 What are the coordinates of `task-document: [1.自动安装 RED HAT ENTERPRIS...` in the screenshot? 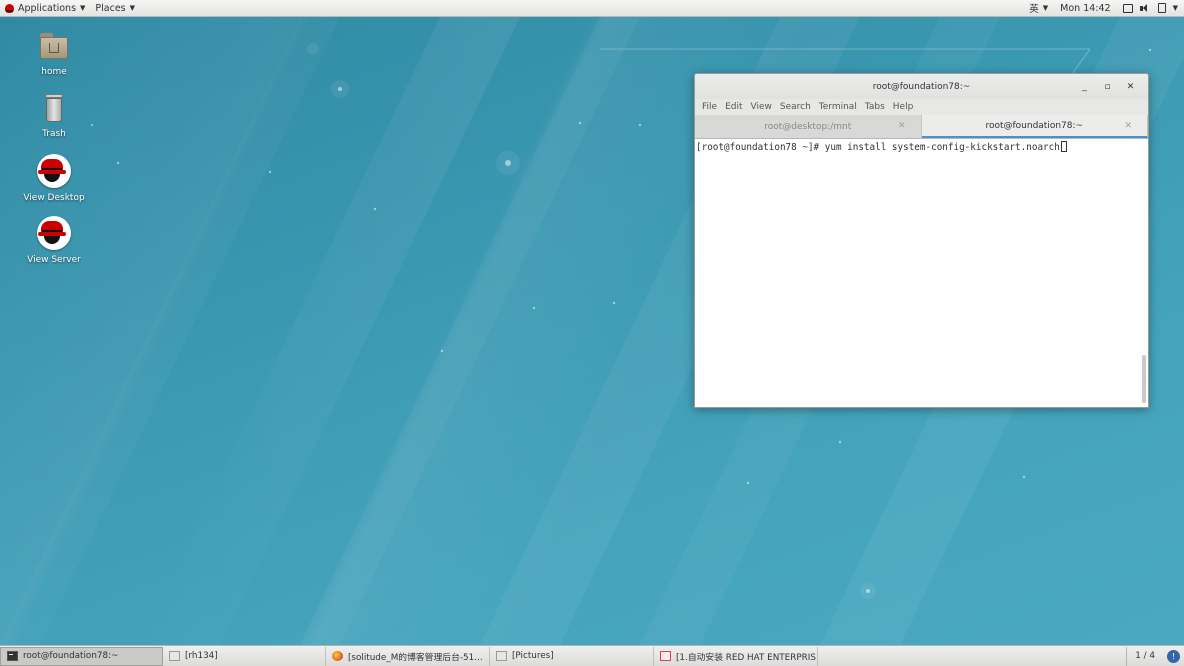 It's located at (736, 656).